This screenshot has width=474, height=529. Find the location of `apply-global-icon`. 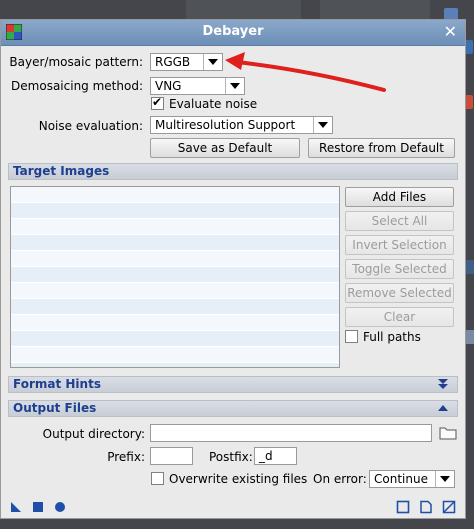

apply-global-icon is located at coordinates (60, 507).